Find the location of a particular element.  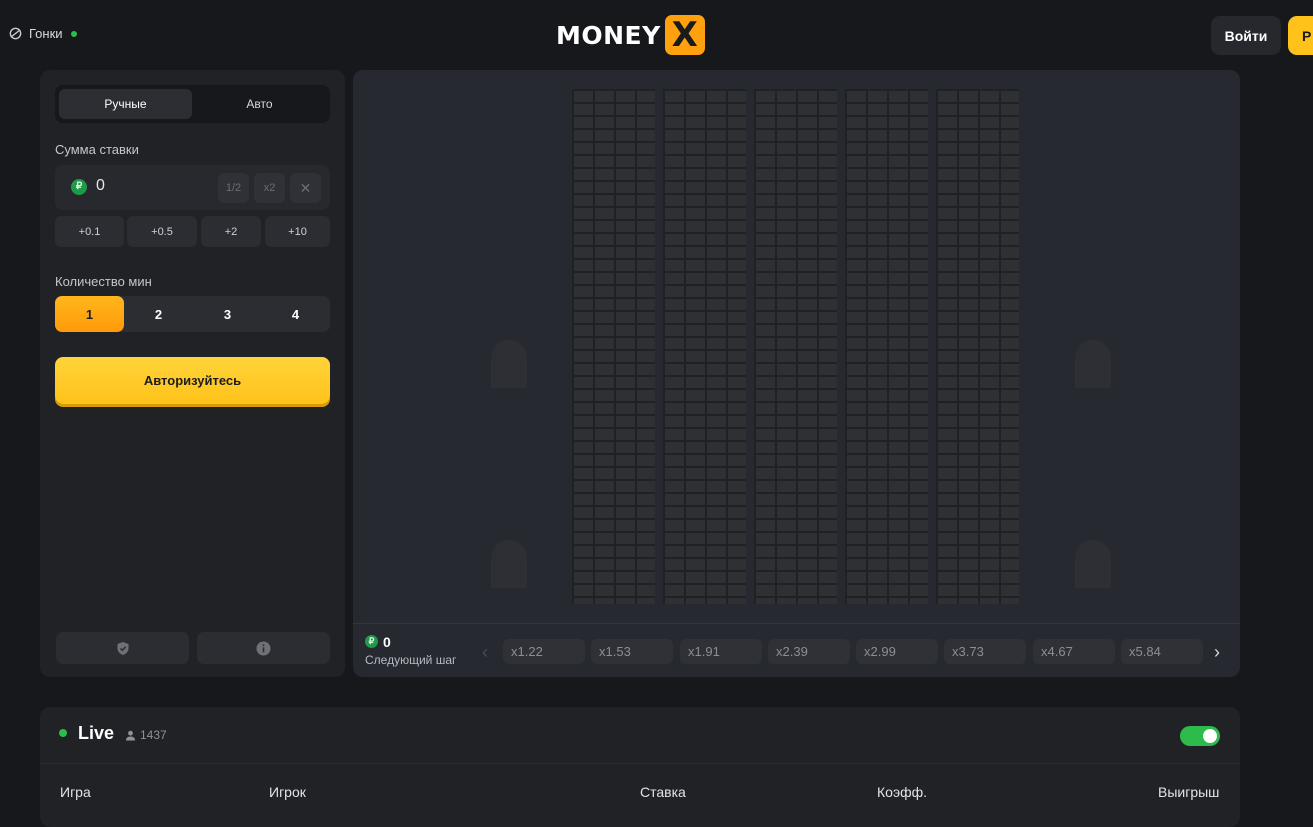

clear-bet-button: ✕ is located at coordinates (305, 188).